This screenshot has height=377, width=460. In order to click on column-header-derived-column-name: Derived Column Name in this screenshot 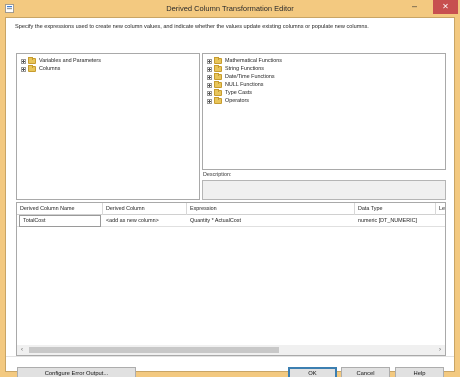, I will do `click(60, 209)`.